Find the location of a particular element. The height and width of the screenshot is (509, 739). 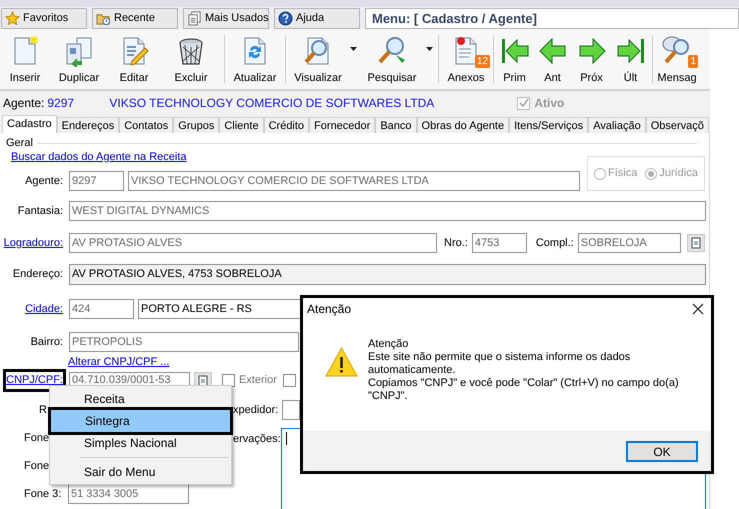

field-label: ervações: is located at coordinates (257, 439).